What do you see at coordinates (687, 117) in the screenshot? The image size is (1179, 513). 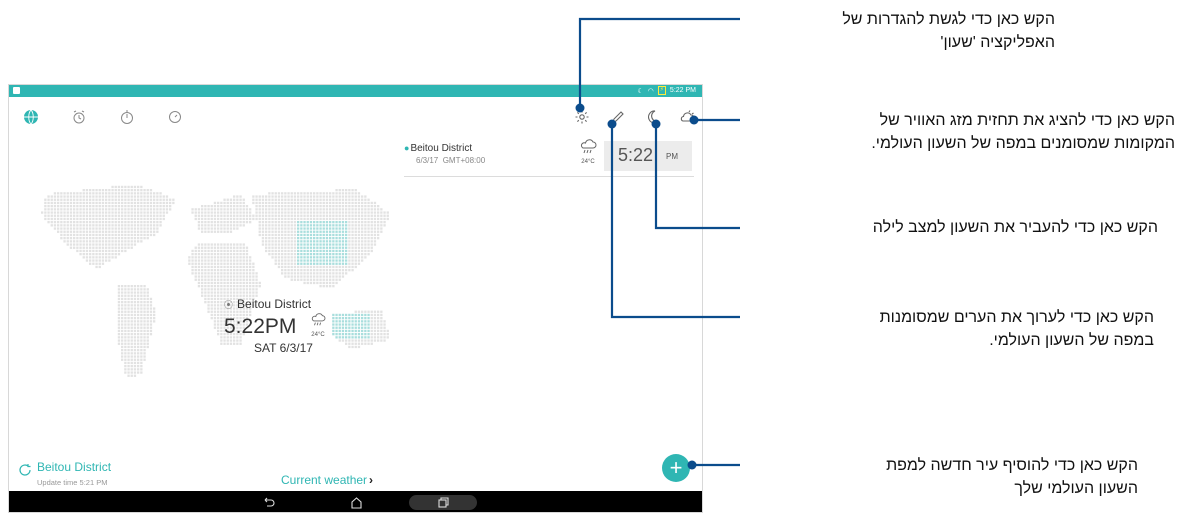 I see `weather-forecast-icon` at bounding box center [687, 117].